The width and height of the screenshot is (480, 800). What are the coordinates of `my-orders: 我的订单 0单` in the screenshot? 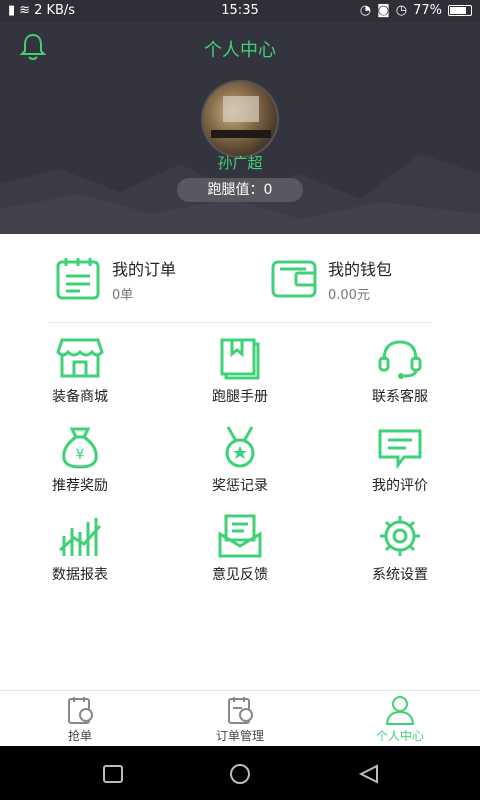 It's located at (115, 279).